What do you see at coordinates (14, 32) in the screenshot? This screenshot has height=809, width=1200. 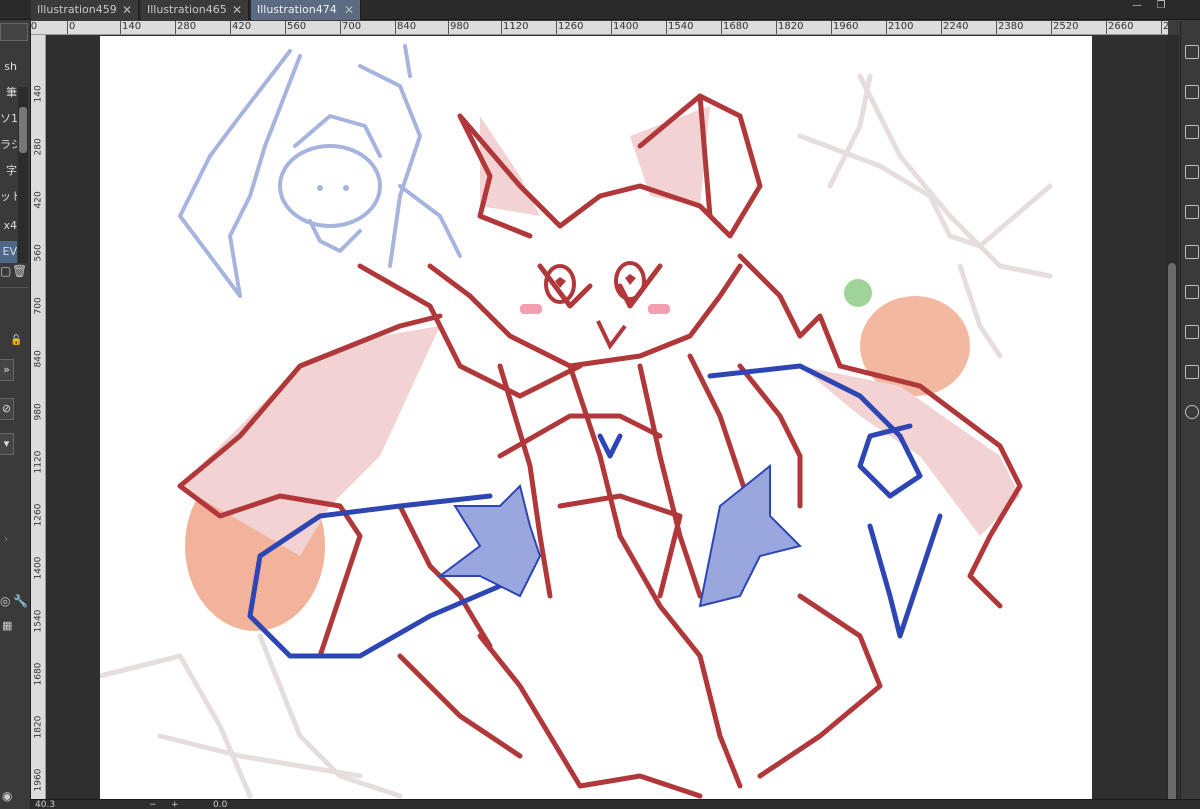 I see `panel-header-button` at bounding box center [14, 32].